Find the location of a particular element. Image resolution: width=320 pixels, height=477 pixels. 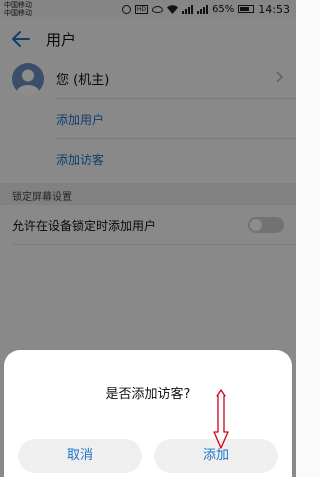

cancel-button: 取消 is located at coordinates (80, 456).